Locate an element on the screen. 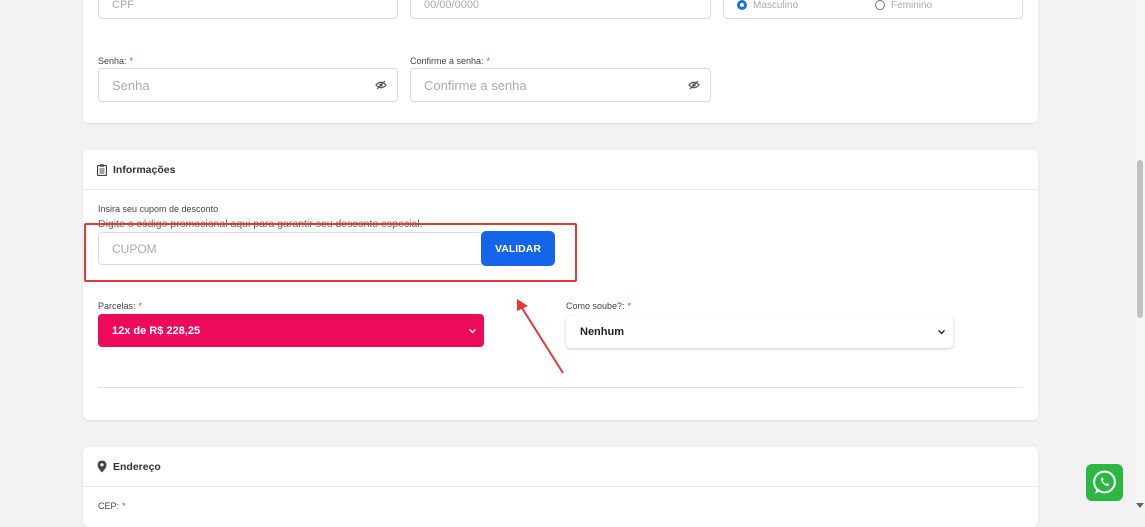 This screenshot has height=527, width=1145. coupon-label: Insira seu cupom de desconto is located at coordinates (158, 209).